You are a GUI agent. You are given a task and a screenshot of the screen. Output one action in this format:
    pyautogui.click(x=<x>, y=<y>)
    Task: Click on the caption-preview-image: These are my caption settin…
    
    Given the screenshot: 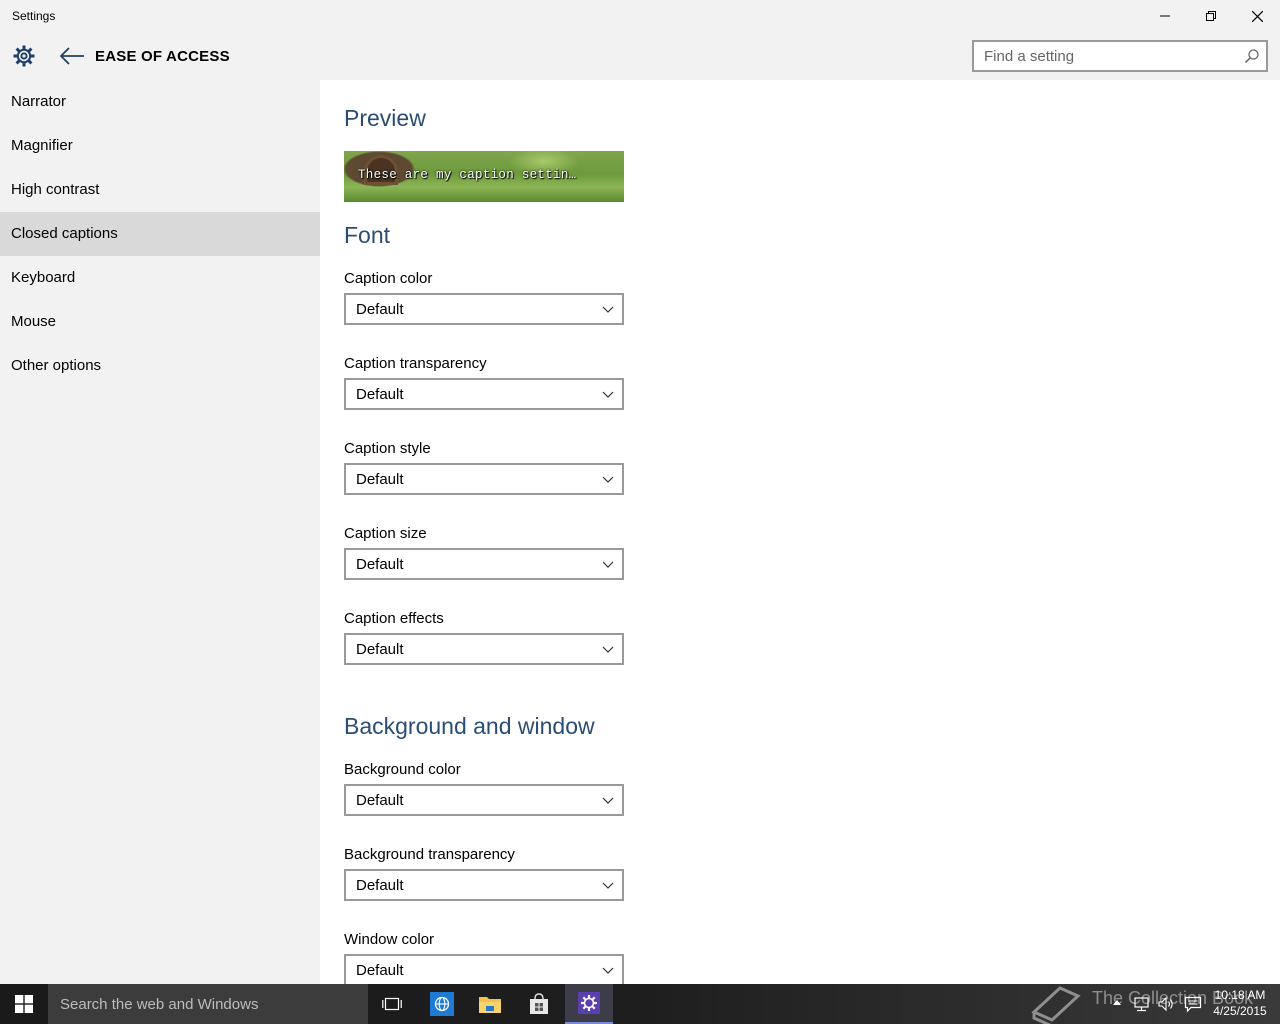 What is the action you would take?
    pyautogui.click(x=484, y=176)
    